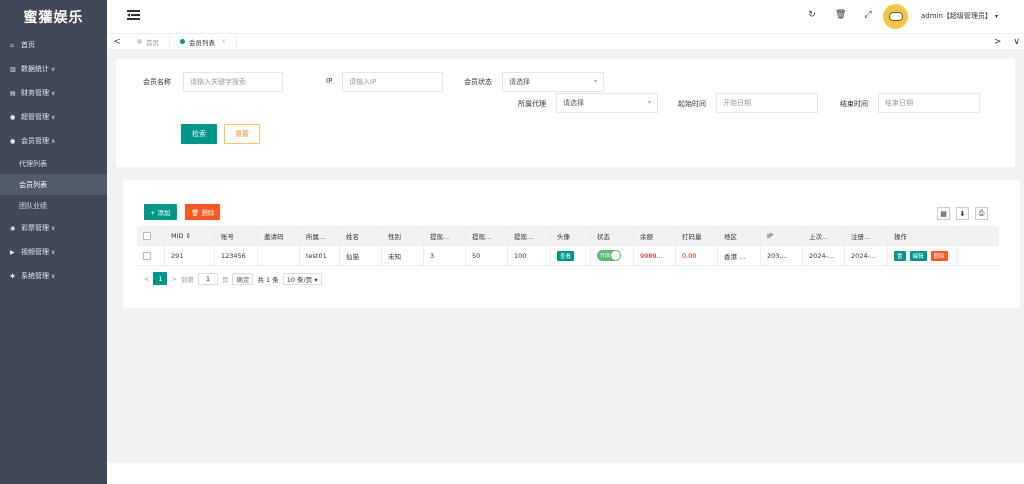 The width and height of the screenshot is (1024, 484). What do you see at coordinates (900, 255) in the screenshot?
I see `pin-button: 置` at bounding box center [900, 255].